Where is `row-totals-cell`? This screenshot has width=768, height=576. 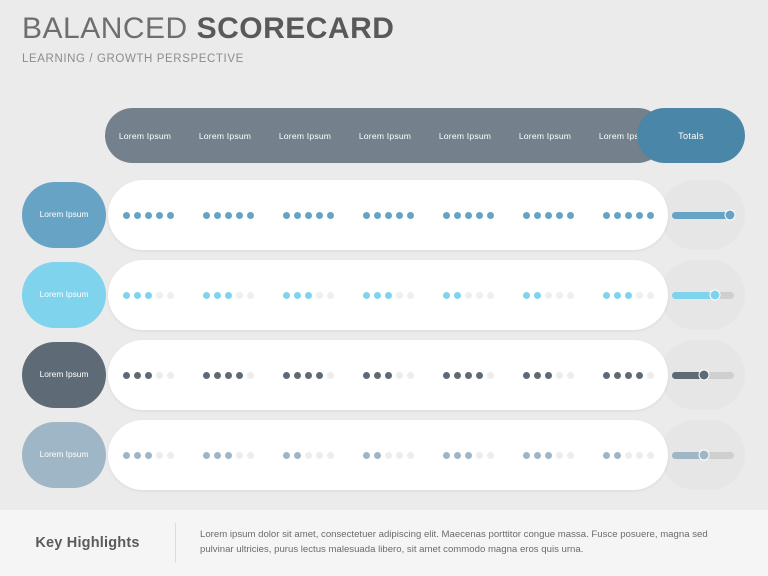
row-totals-cell is located at coordinates (702, 455).